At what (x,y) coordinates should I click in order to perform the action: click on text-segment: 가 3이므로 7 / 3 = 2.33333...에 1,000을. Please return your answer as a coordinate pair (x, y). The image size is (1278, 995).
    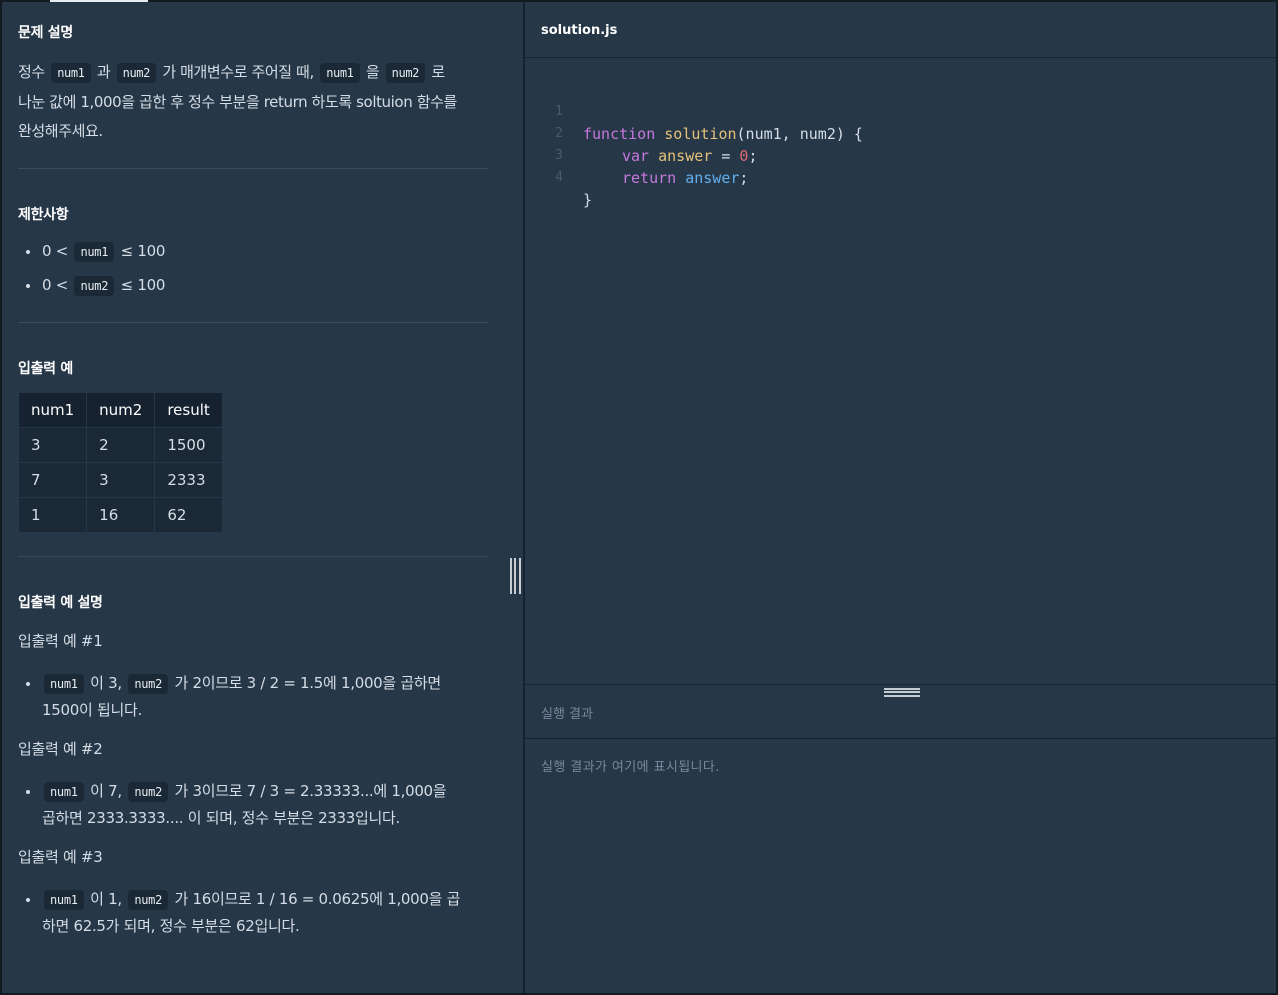
    Looking at the image, I should click on (310, 791).